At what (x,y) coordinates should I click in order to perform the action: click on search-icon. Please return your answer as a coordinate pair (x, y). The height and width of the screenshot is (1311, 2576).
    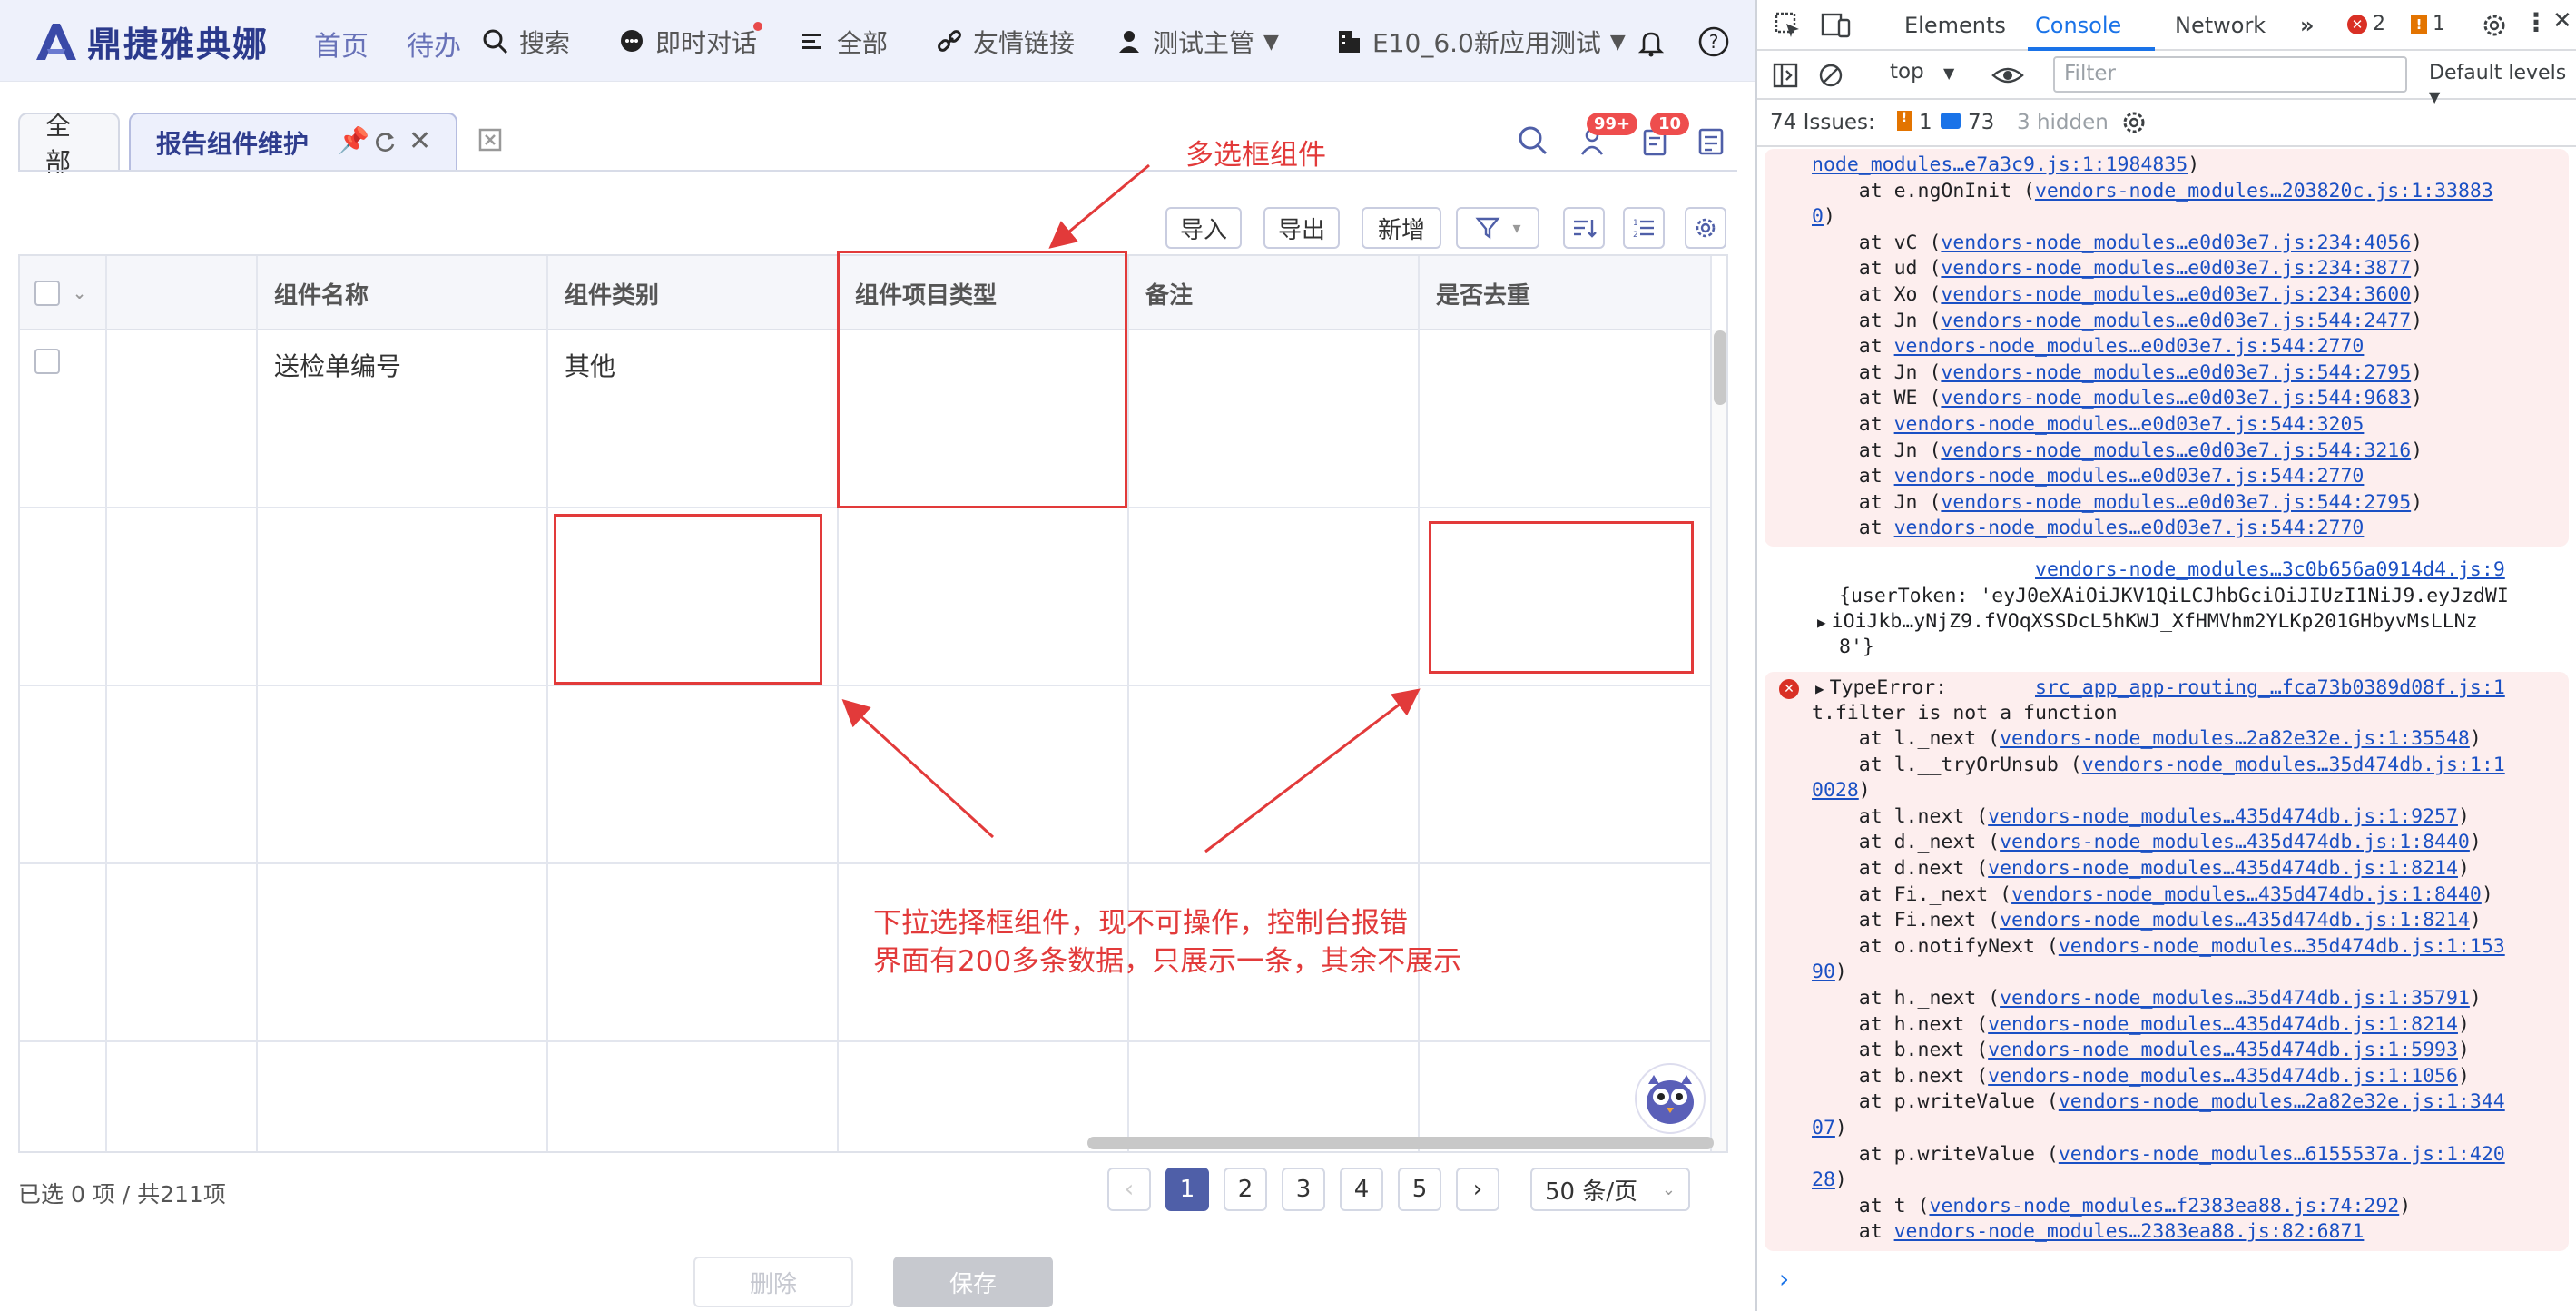
    Looking at the image, I should click on (1533, 141).